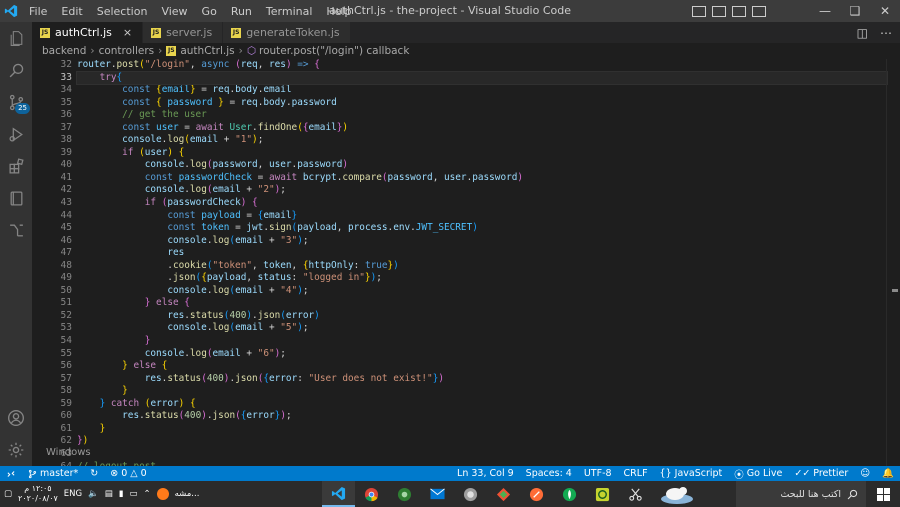  I want to click on more-actions-icon: ⋯, so click(886, 33).